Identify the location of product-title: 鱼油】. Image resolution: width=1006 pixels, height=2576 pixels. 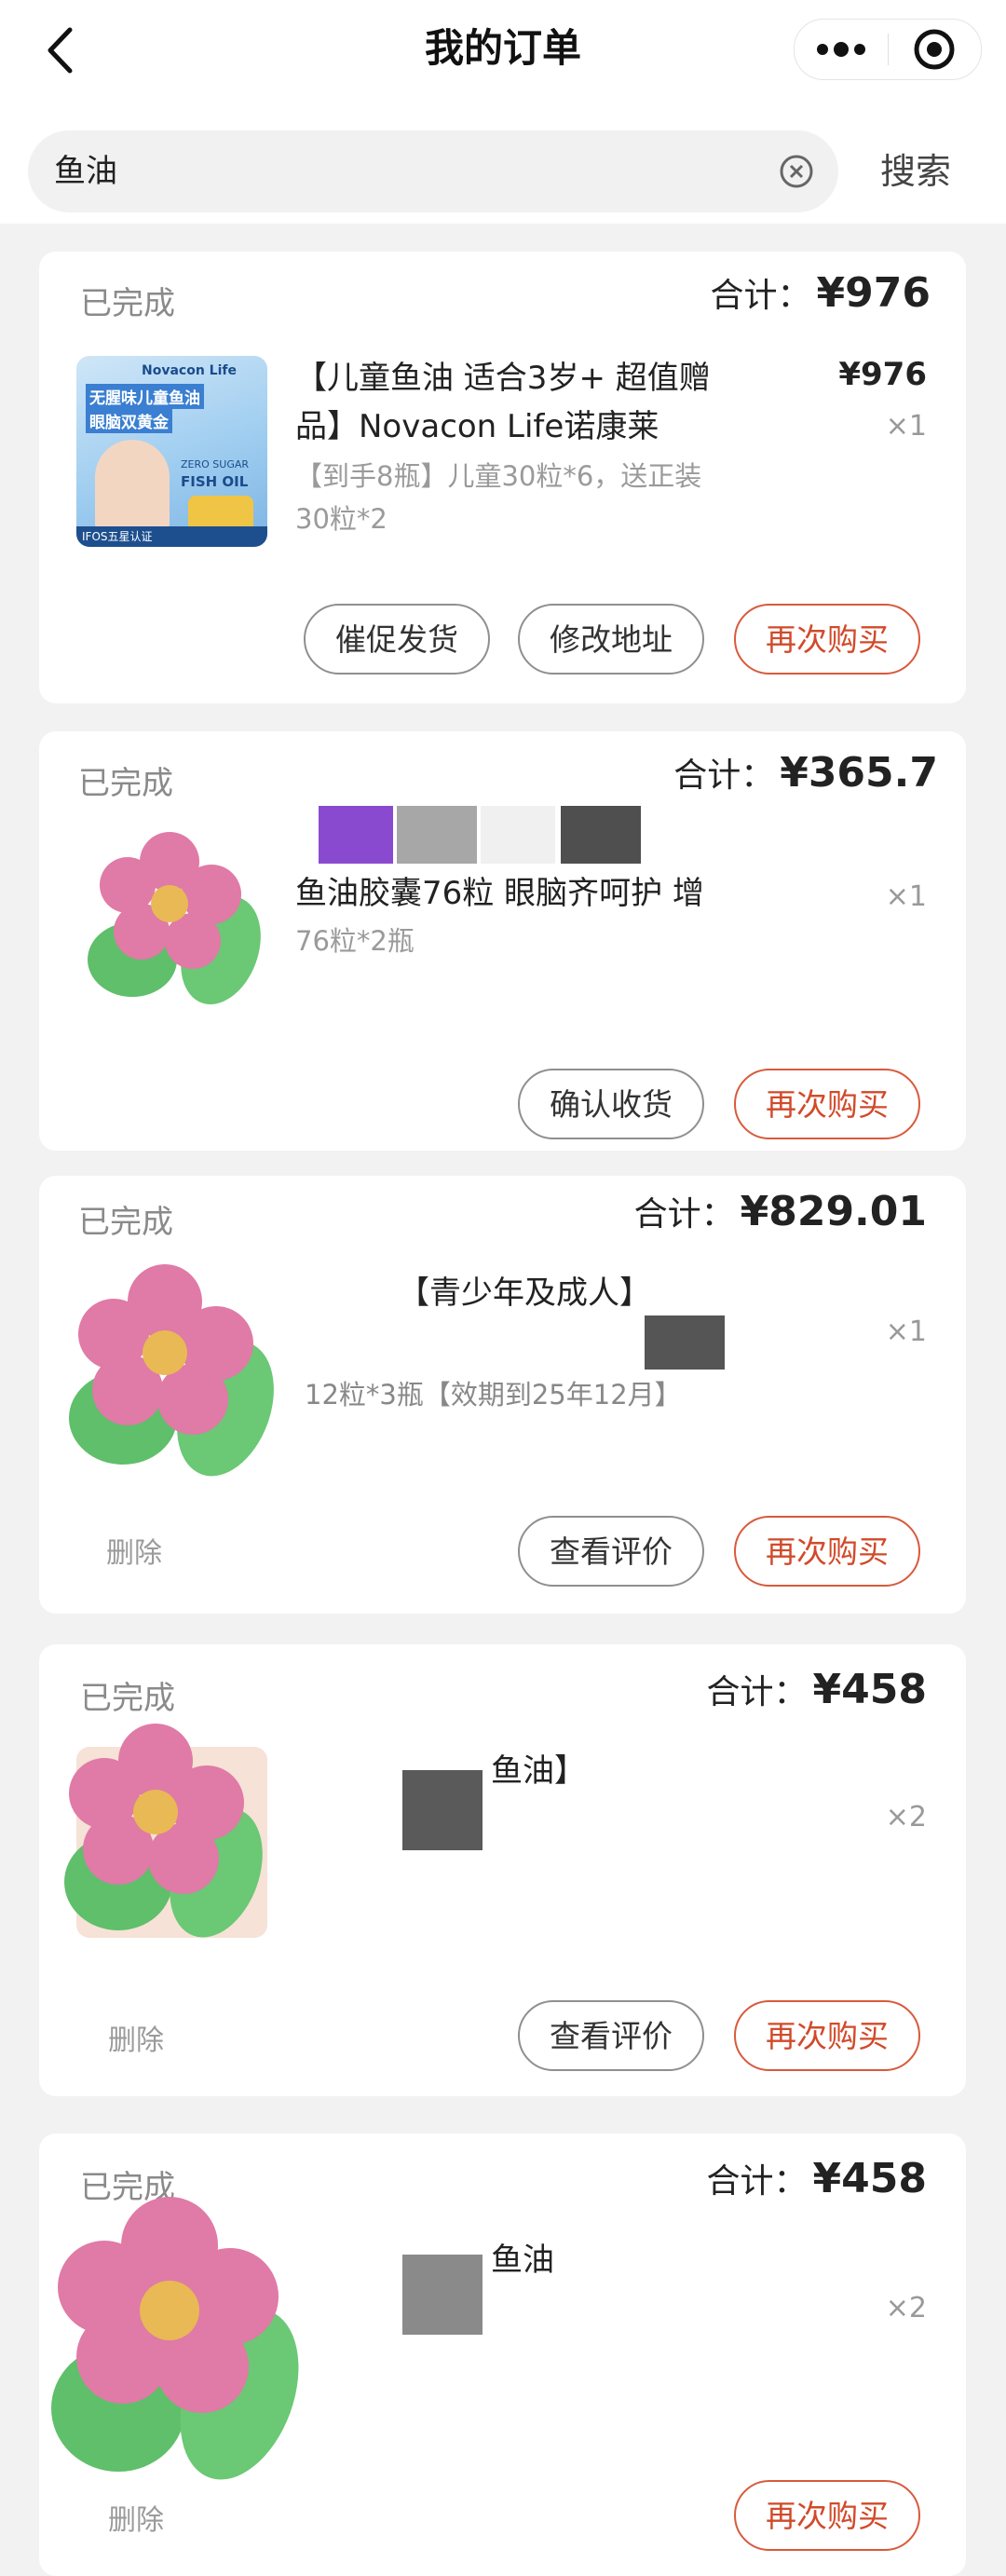
(584, 1771).